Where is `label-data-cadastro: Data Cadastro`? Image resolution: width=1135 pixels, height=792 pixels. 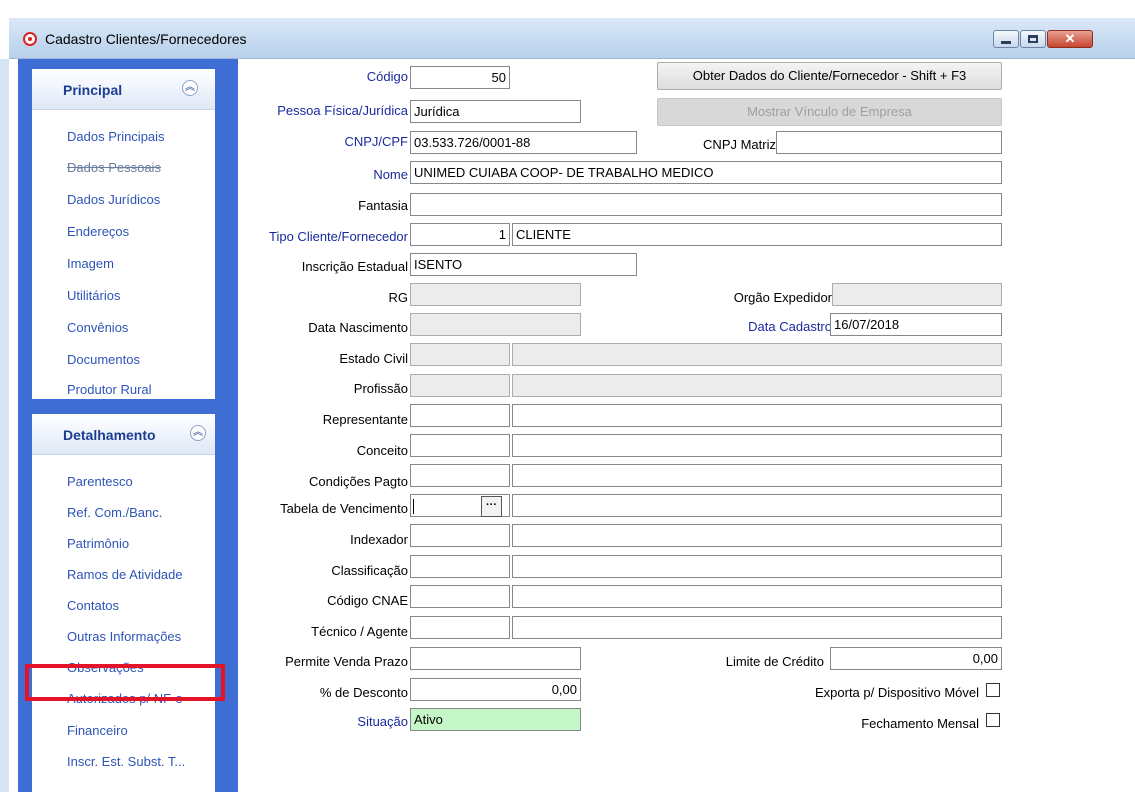
label-data-cadastro: Data Cadastro is located at coordinates (790, 326).